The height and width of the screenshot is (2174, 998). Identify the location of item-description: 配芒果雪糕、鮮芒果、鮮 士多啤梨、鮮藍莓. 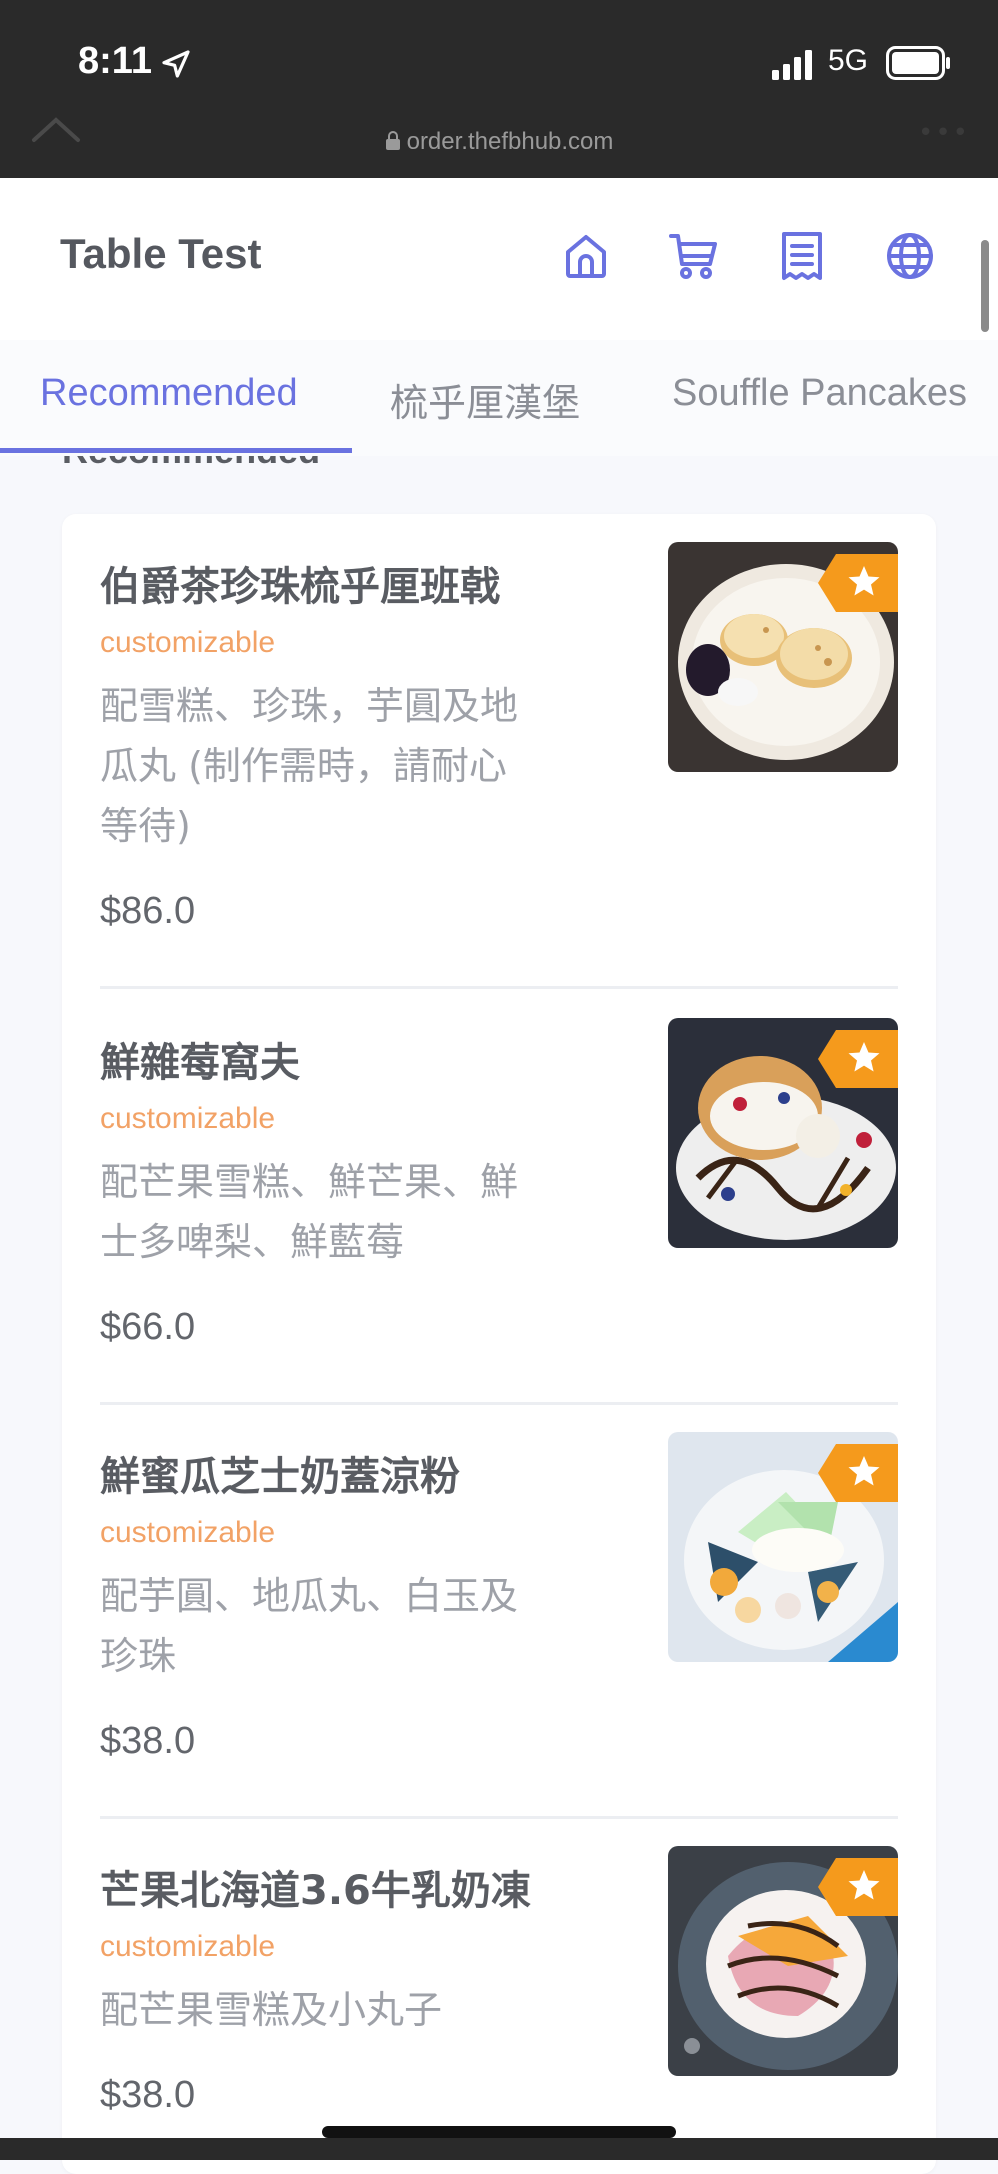
(309, 1212).